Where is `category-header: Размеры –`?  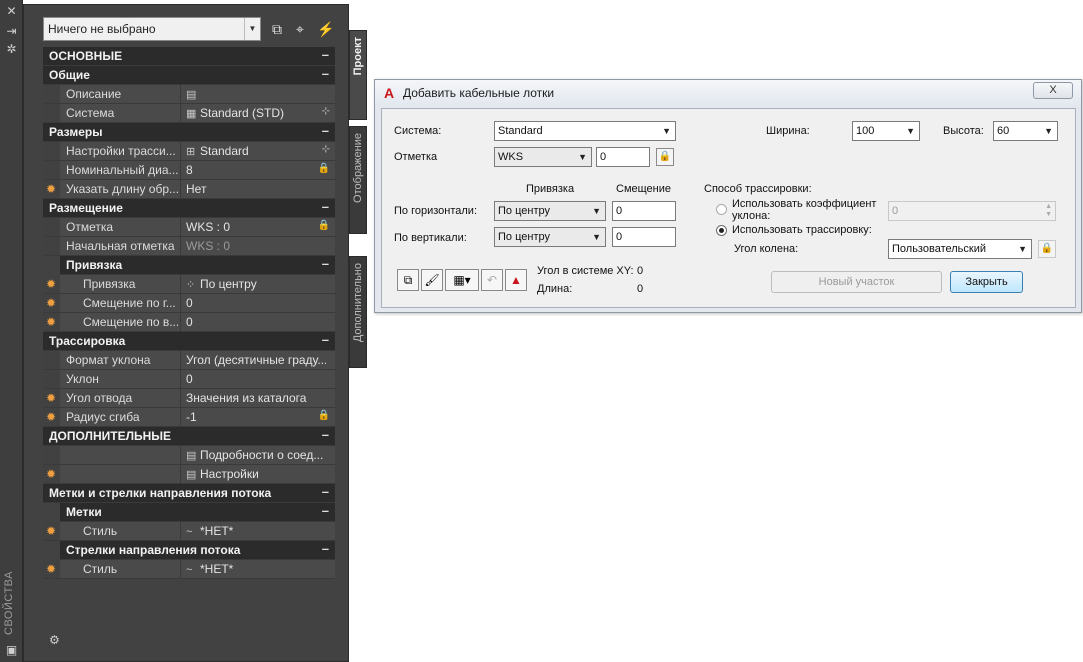 category-header: Размеры – is located at coordinates (189, 132).